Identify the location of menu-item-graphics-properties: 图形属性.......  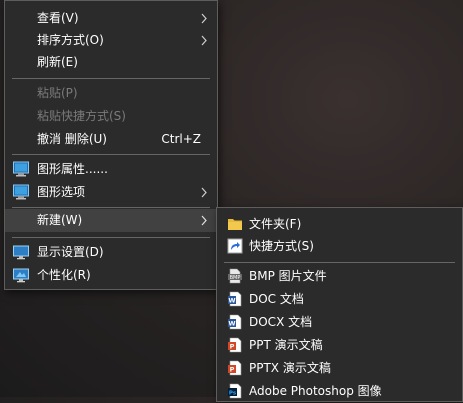
(111, 169).